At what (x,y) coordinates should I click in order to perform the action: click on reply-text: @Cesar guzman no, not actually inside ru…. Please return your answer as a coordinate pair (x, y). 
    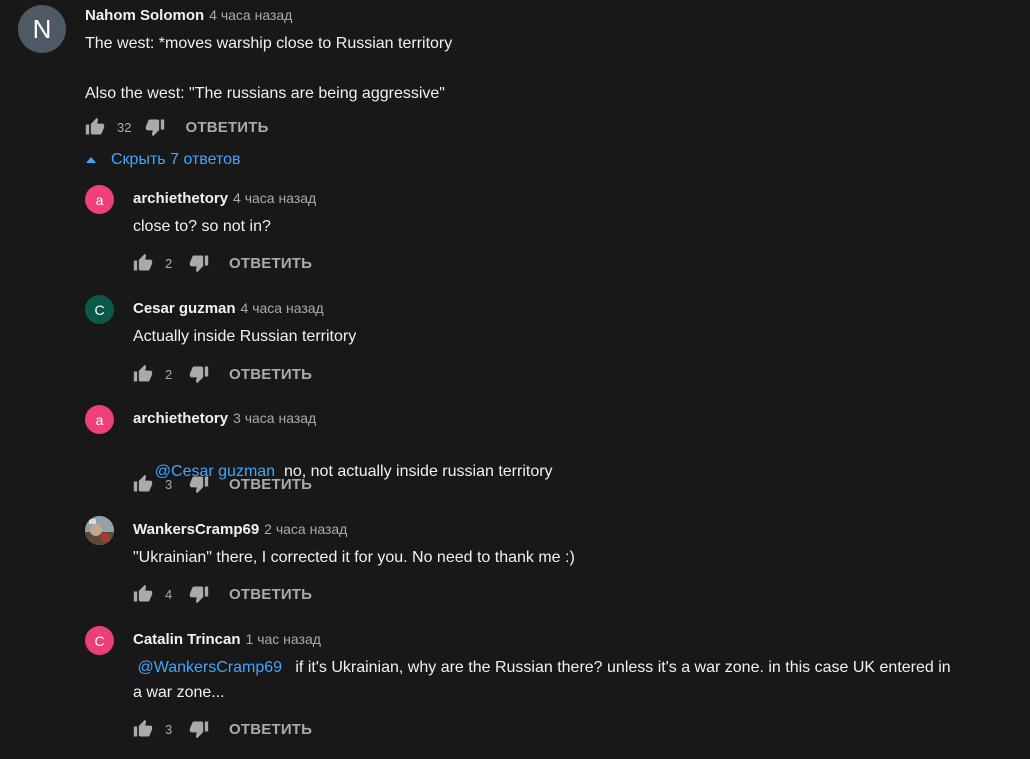
    Looking at the image, I should click on (345, 471).